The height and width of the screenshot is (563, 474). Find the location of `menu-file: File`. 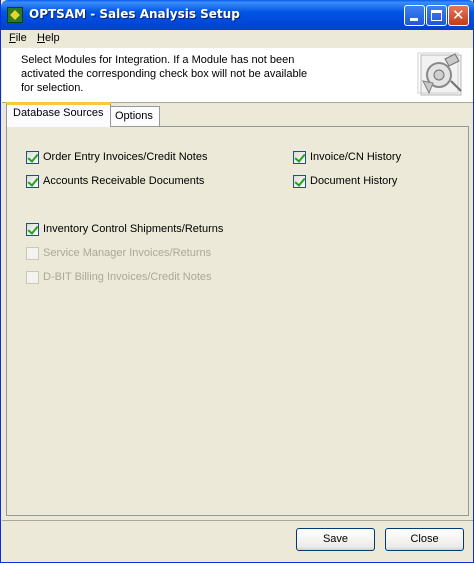

menu-file: File is located at coordinates (18, 38).